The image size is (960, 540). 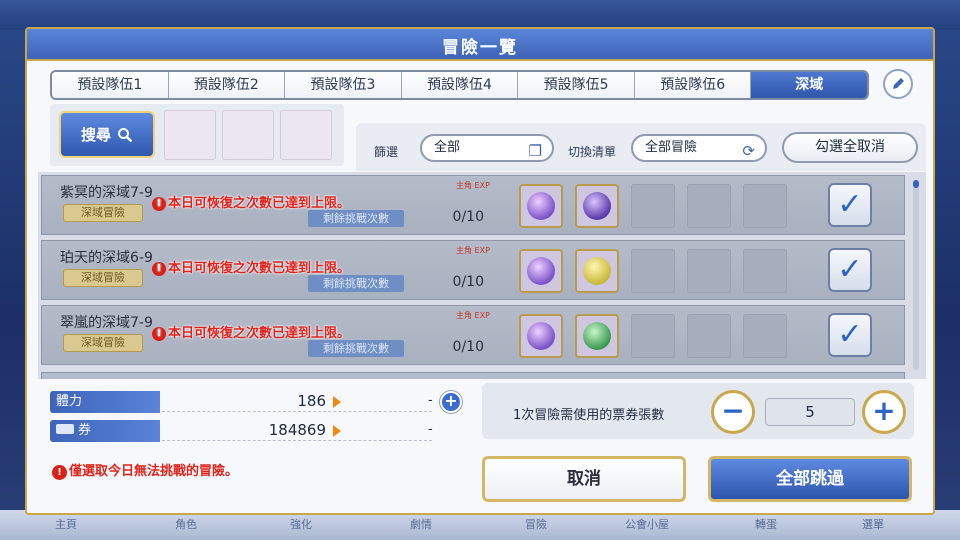 What do you see at coordinates (186, 524) in the screenshot?
I see `nav-characters: 角色` at bounding box center [186, 524].